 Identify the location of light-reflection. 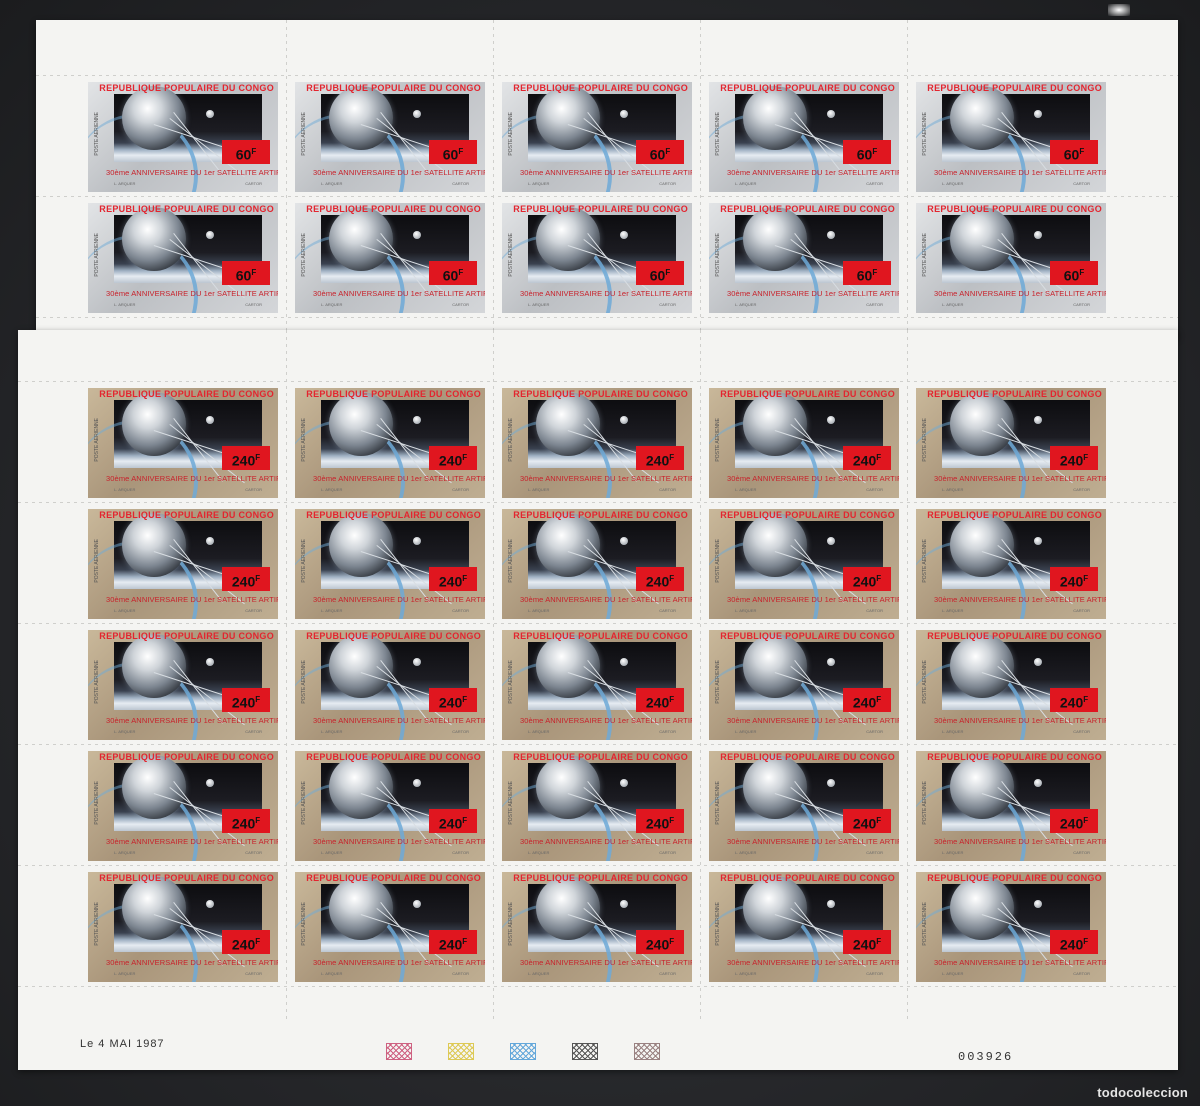
(1119, 10).